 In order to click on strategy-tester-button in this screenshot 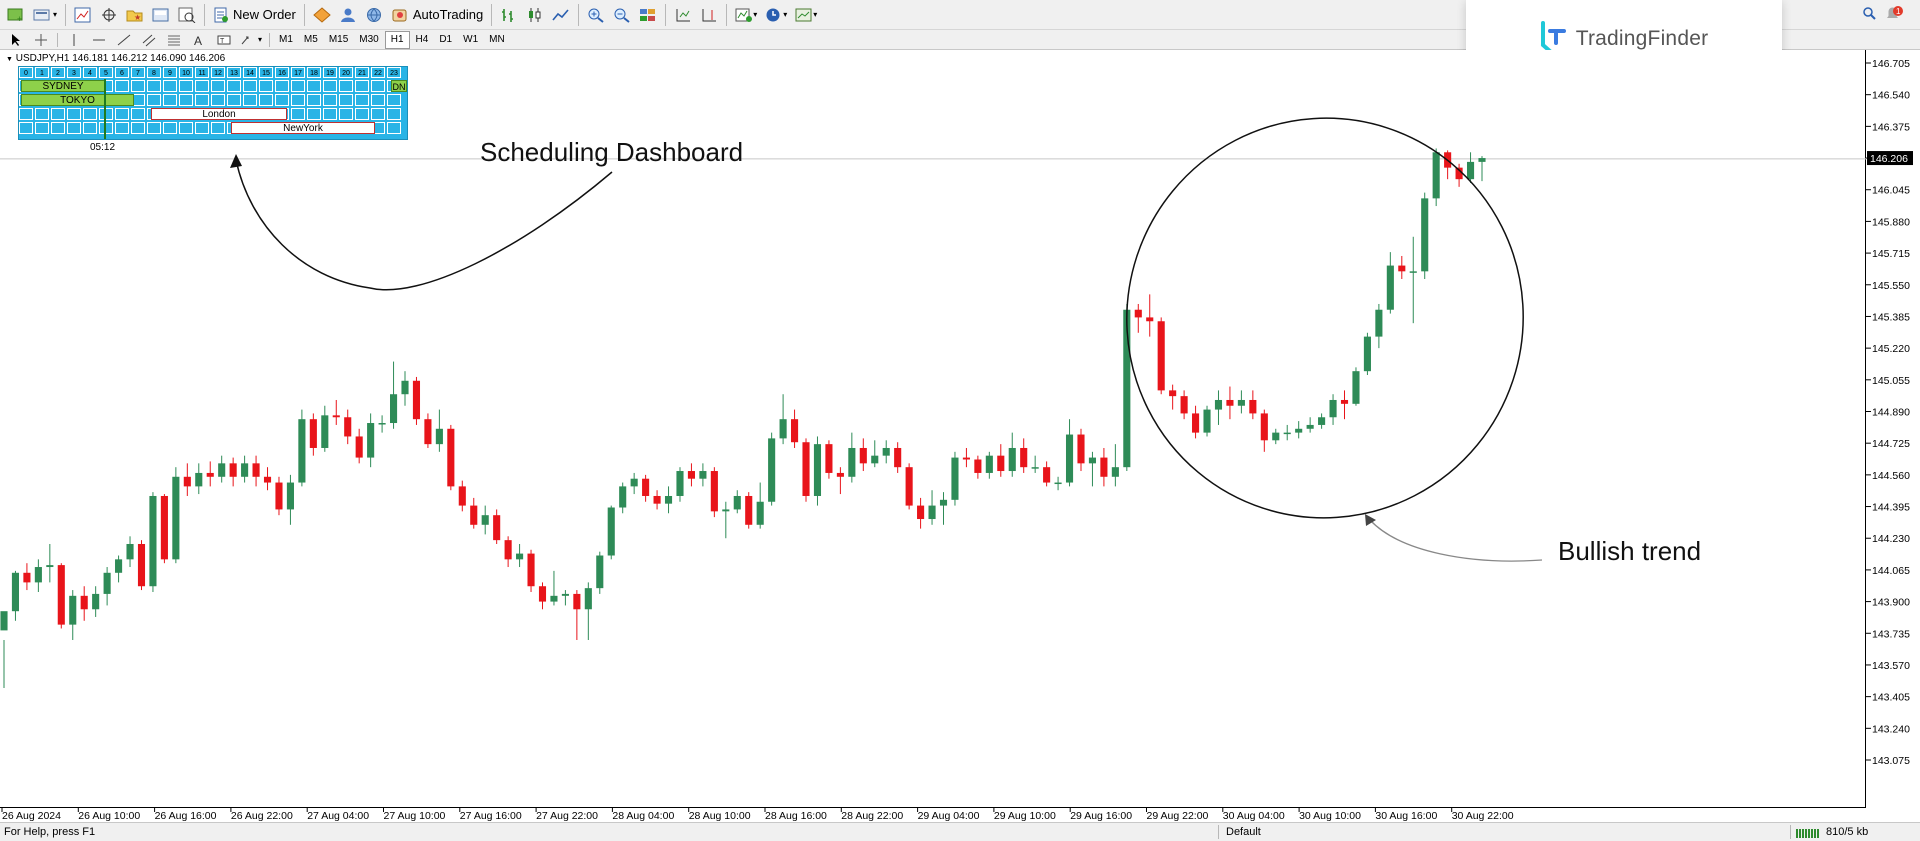, I will do `click(187, 15)`.